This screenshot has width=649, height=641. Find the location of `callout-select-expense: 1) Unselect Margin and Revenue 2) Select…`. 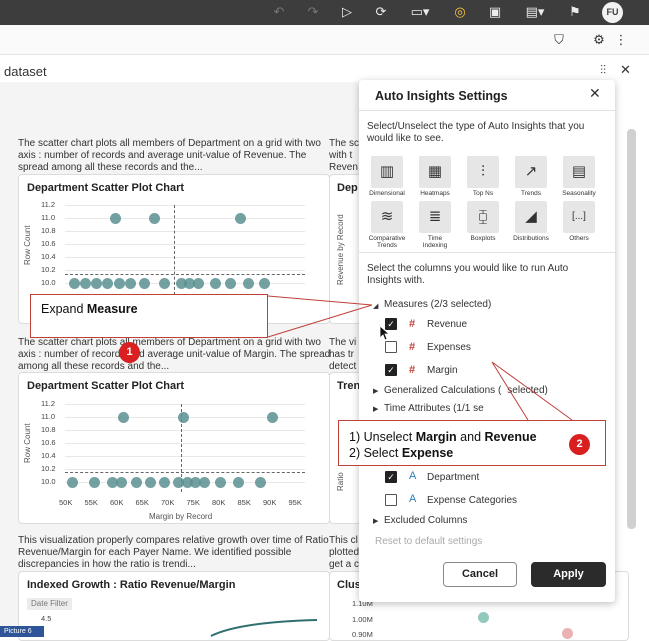

callout-select-expense: 1) Unselect Margin and Revenue 2) Select… is located at coordinates (472, 443).